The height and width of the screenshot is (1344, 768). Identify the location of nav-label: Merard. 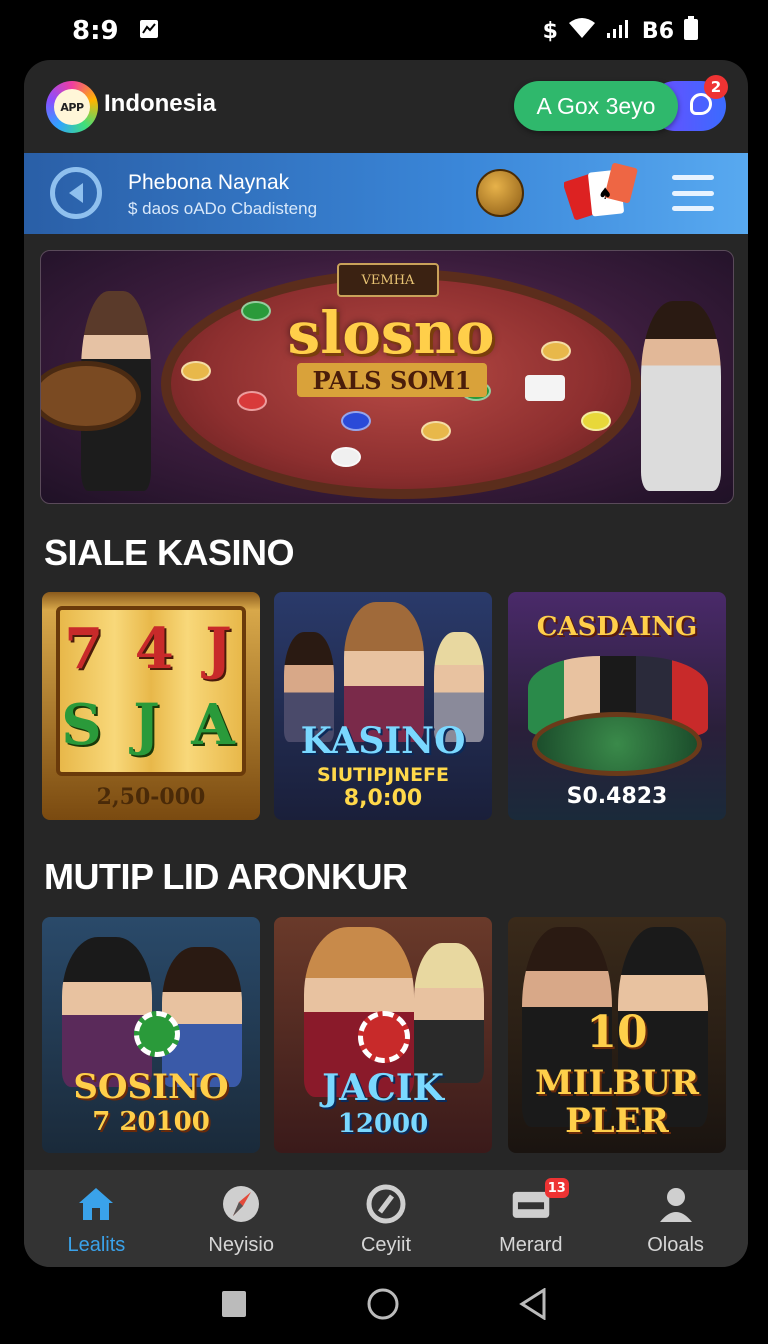
(531, 1245).